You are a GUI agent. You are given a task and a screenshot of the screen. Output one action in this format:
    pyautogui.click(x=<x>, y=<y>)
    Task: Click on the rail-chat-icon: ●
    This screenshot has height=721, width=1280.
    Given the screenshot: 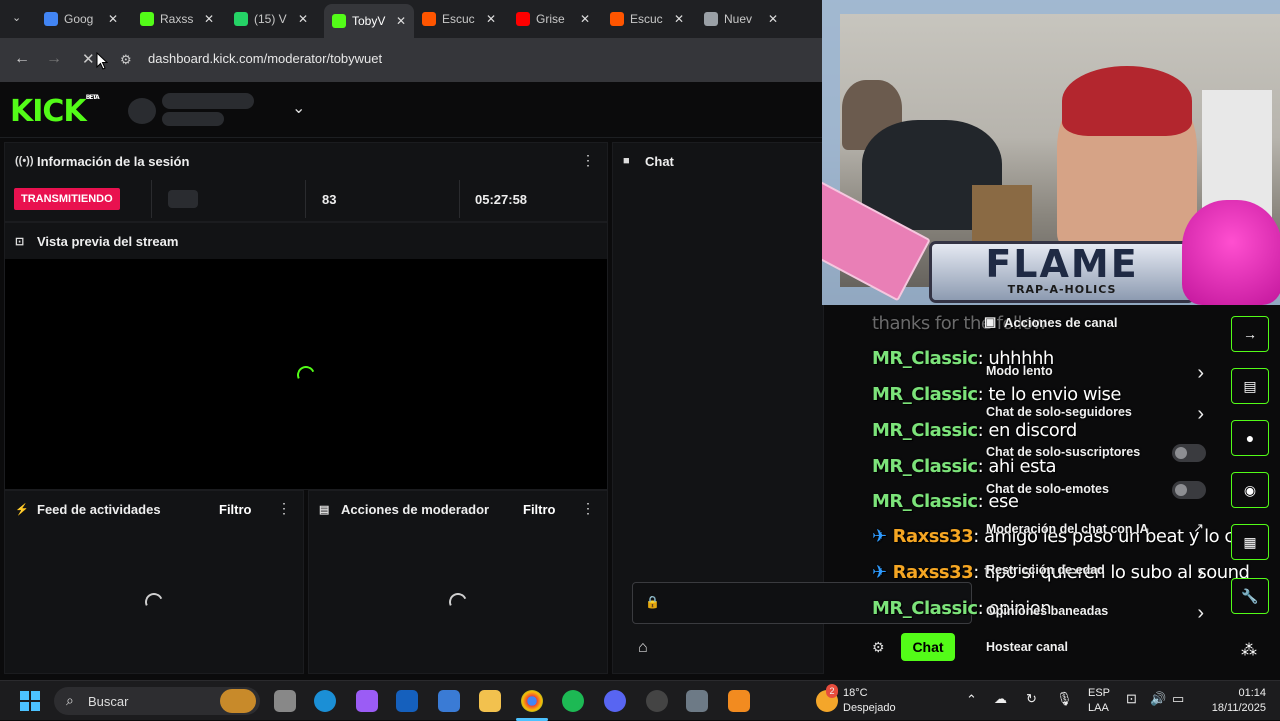 What is the action you would take?
    pyautogui.click(x=1250, y=438)
    